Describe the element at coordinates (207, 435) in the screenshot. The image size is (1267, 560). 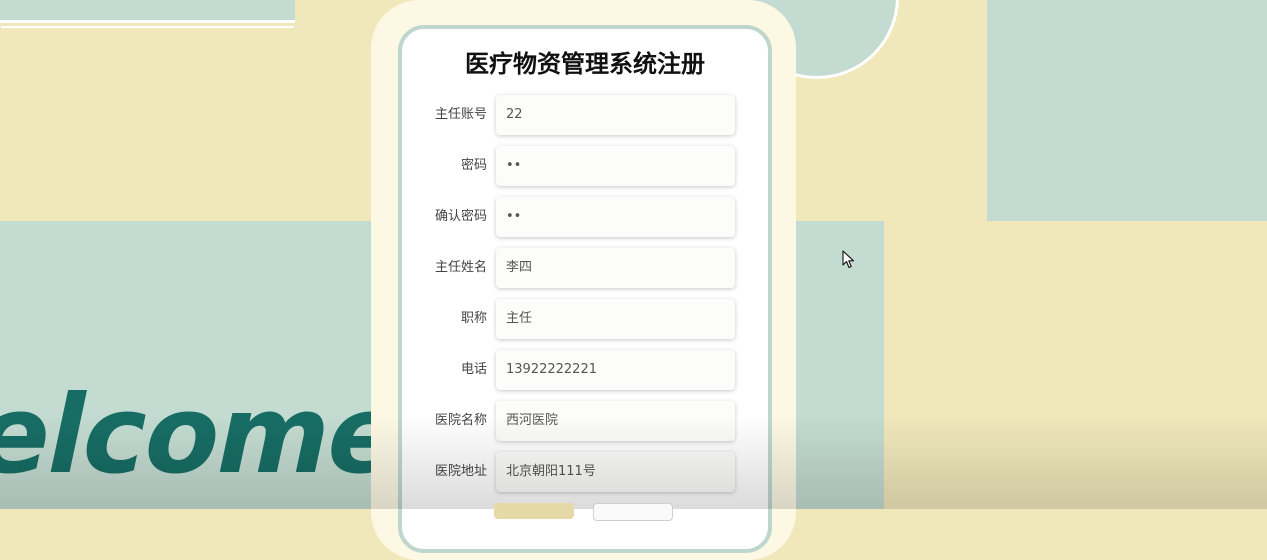
I see `welcome-text: elcome` at that location.